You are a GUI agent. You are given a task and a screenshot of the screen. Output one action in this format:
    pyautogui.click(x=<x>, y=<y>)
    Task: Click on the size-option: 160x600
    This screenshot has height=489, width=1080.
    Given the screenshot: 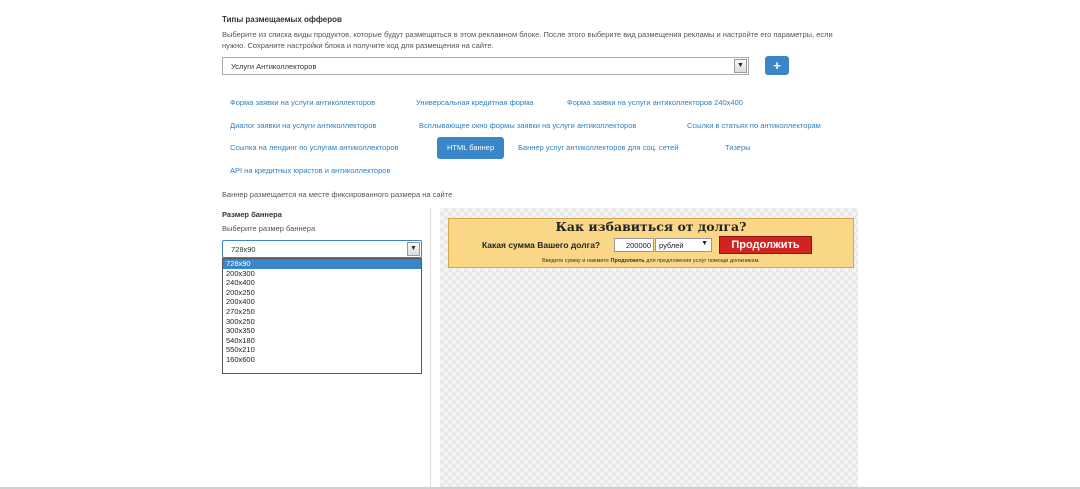 What is the action you would take?
    pyautogui.click(x=322, y=360)
    